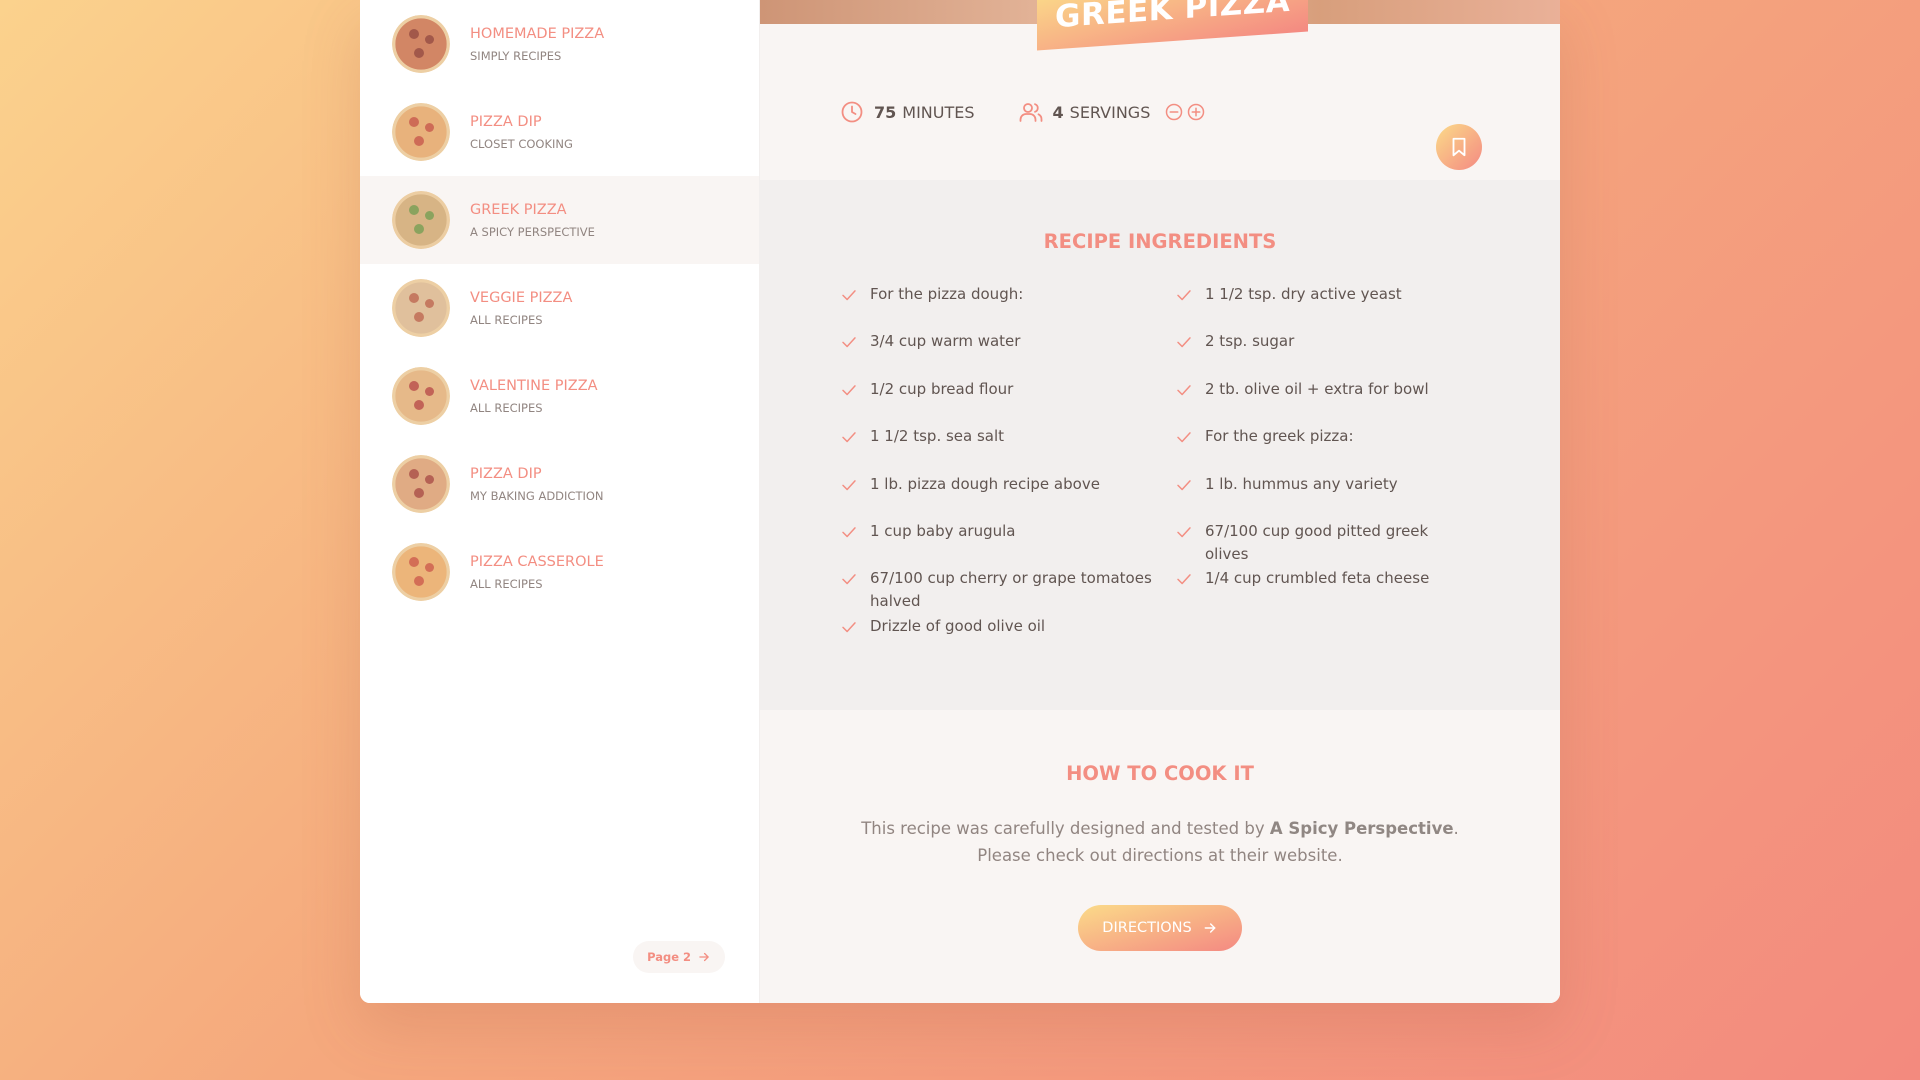 Image resolution: width=1920 pixels, height=1080 pixels. Describe the element at coordinates (1325, 401) in the screenshot. I see `ingredient-item: 2 tb. olive oil + extra for bowl` at that location.